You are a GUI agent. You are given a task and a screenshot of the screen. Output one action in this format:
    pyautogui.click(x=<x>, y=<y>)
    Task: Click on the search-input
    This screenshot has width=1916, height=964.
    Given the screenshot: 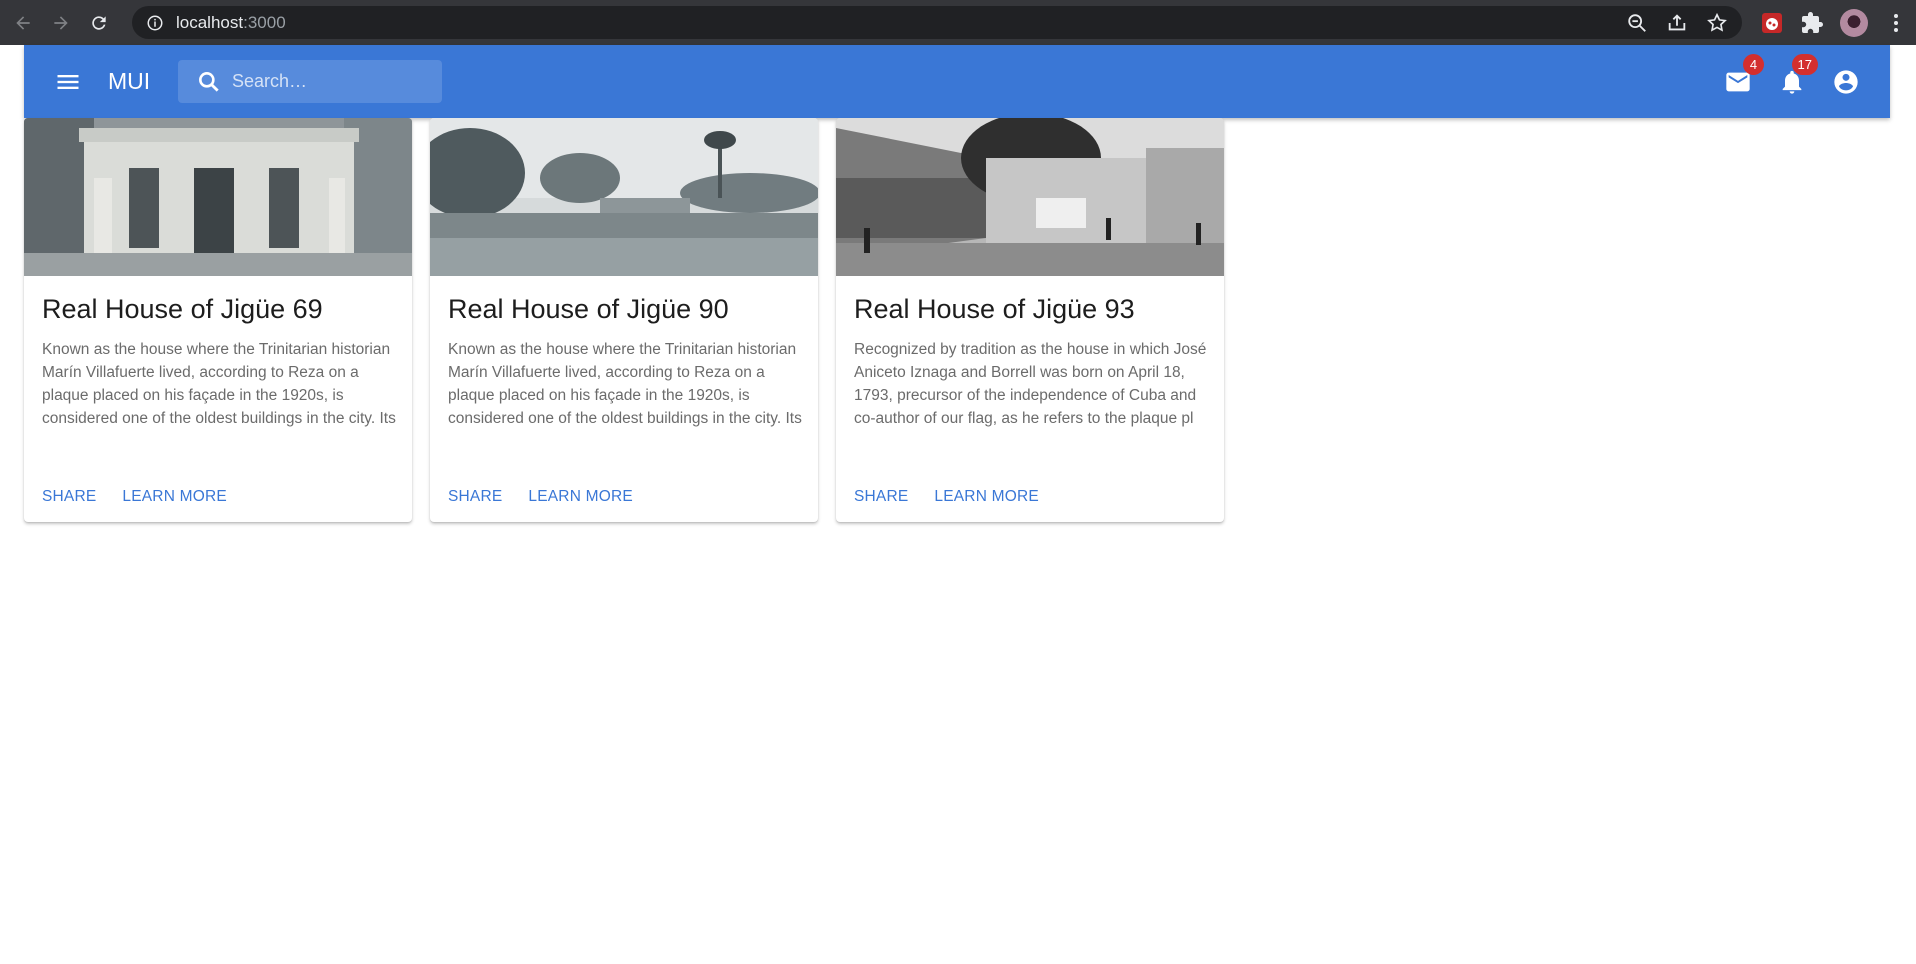 What is the action you would take?
    pyautogui.click(x=332, y=81)
    